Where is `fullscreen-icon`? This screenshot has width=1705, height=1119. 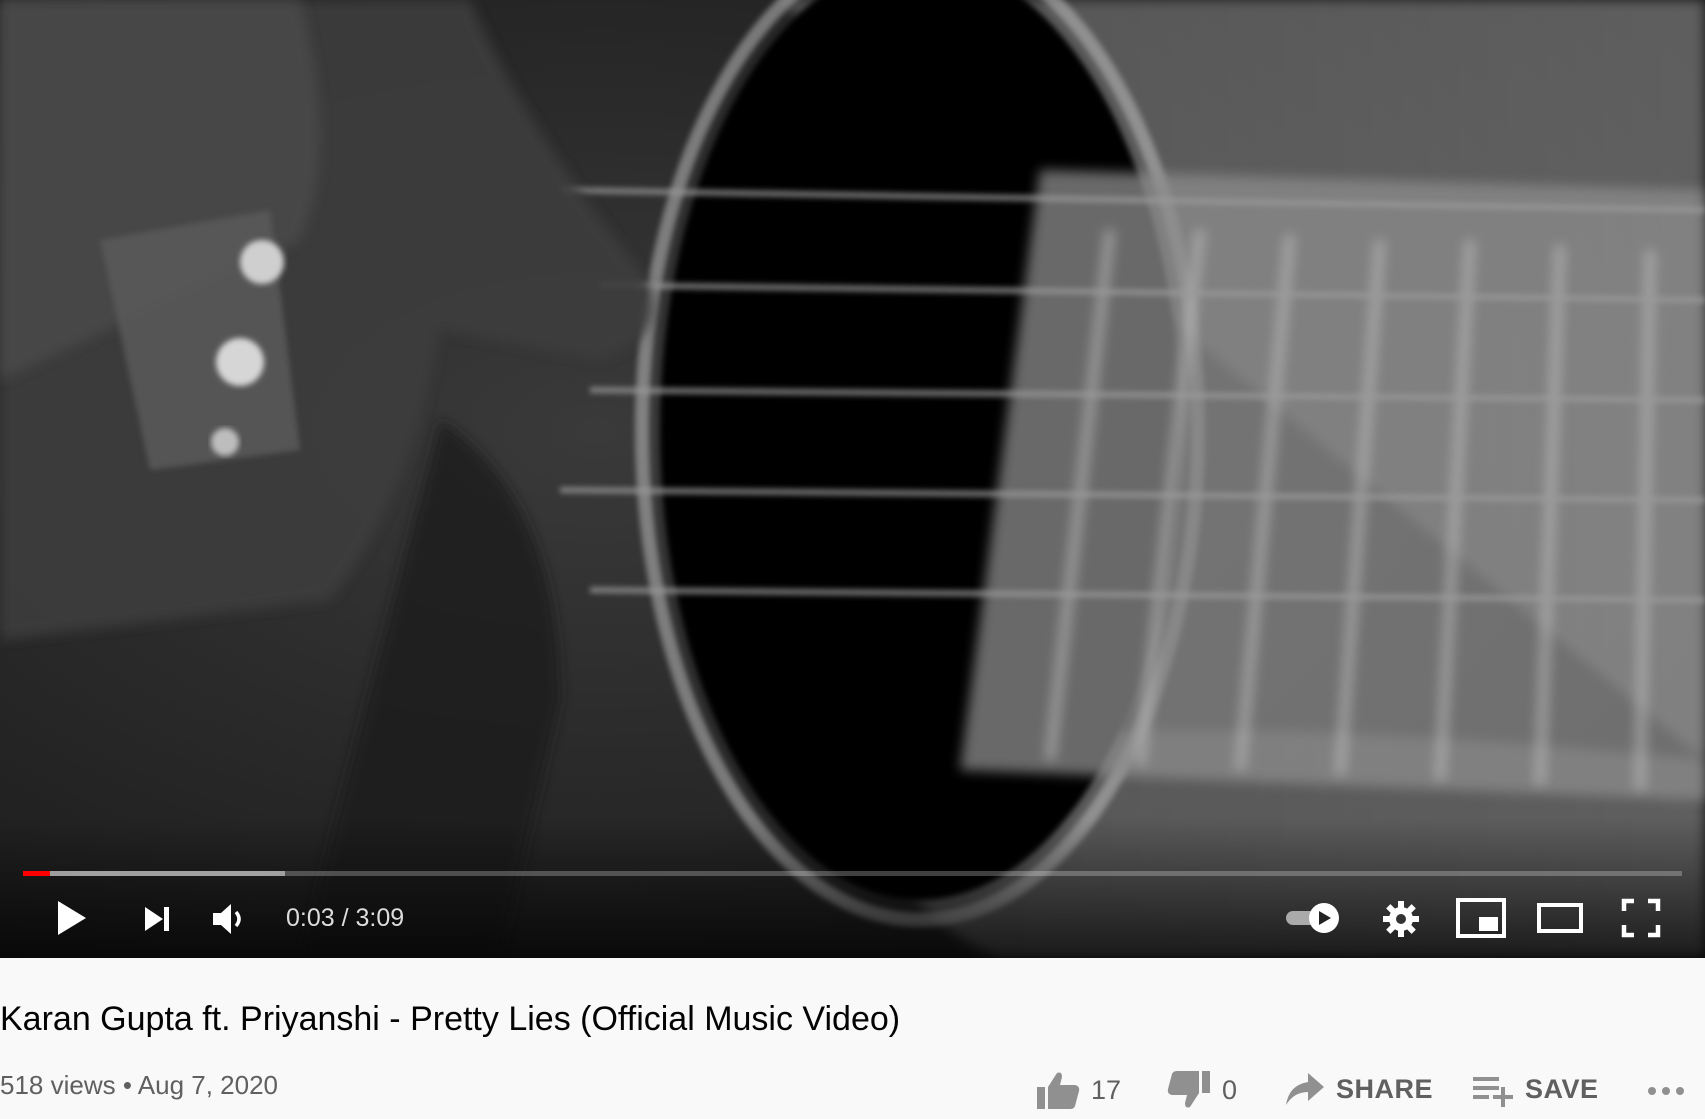 fullscreen-icon is located at coordinates (1641, 918).